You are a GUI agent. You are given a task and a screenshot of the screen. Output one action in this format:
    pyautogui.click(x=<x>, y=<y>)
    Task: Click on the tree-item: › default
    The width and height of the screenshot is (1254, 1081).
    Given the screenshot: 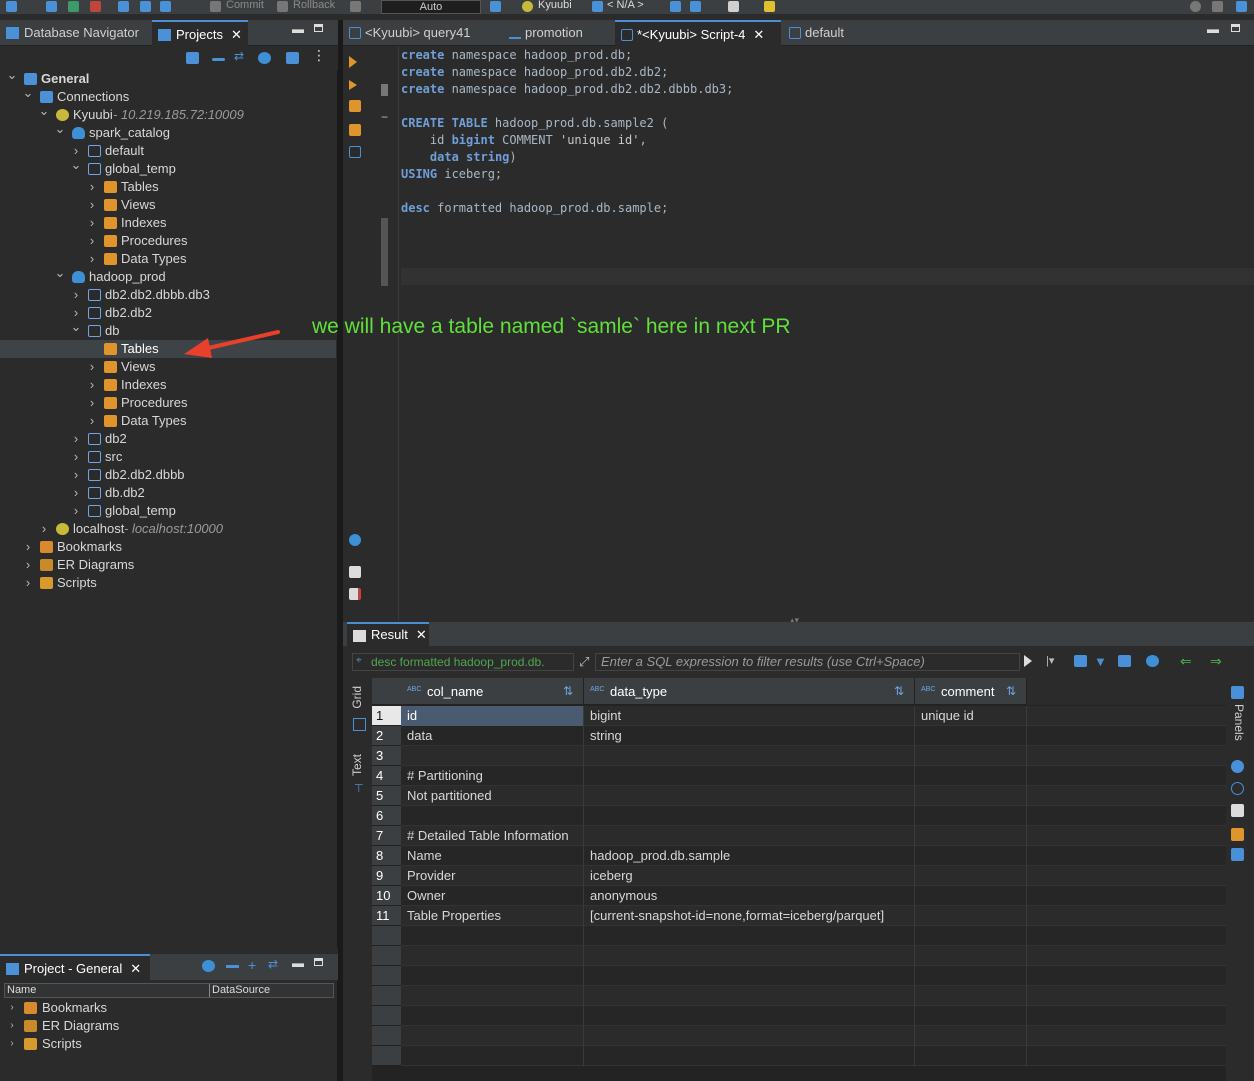 What is the action you would take?
    pyautogui.click(x=168, y=151)
    